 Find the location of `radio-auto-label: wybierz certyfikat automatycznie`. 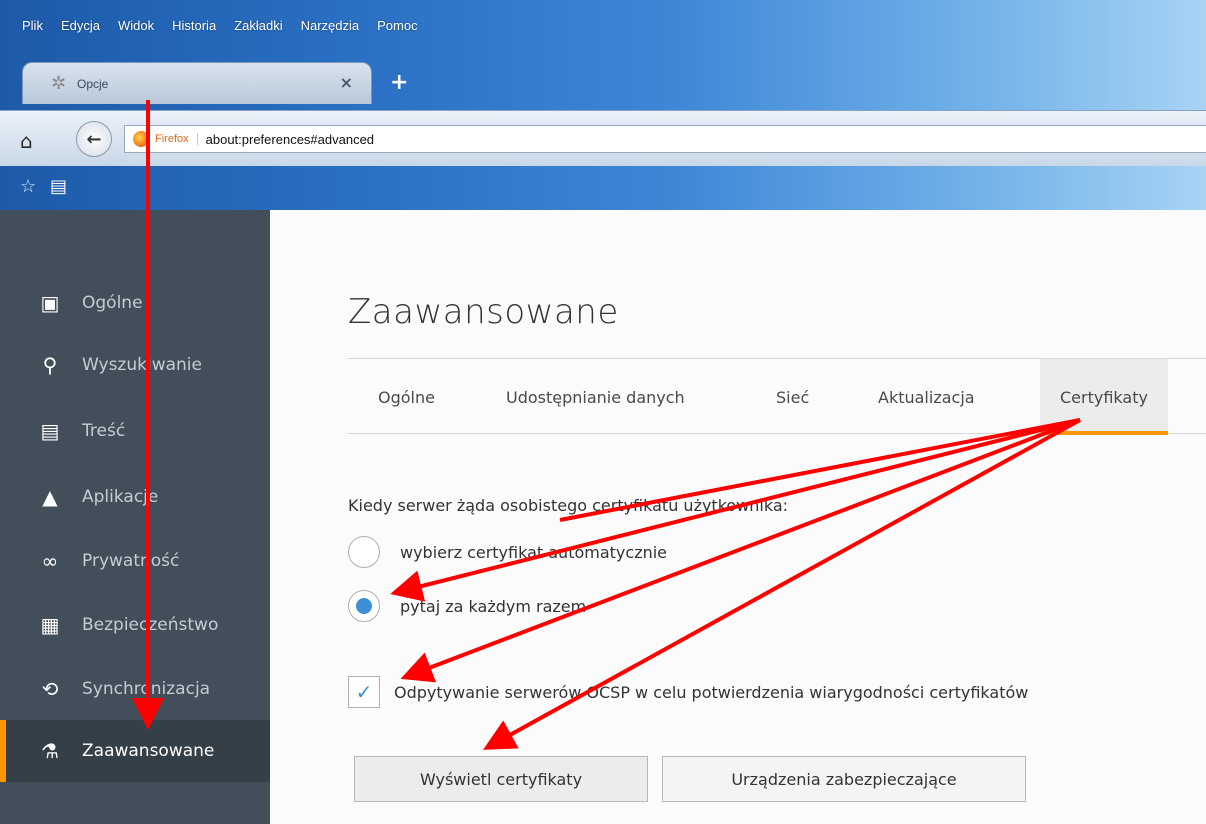

radio-auto-label: wybierz certyfikat automatycznie is located at coordinates (534, 552).